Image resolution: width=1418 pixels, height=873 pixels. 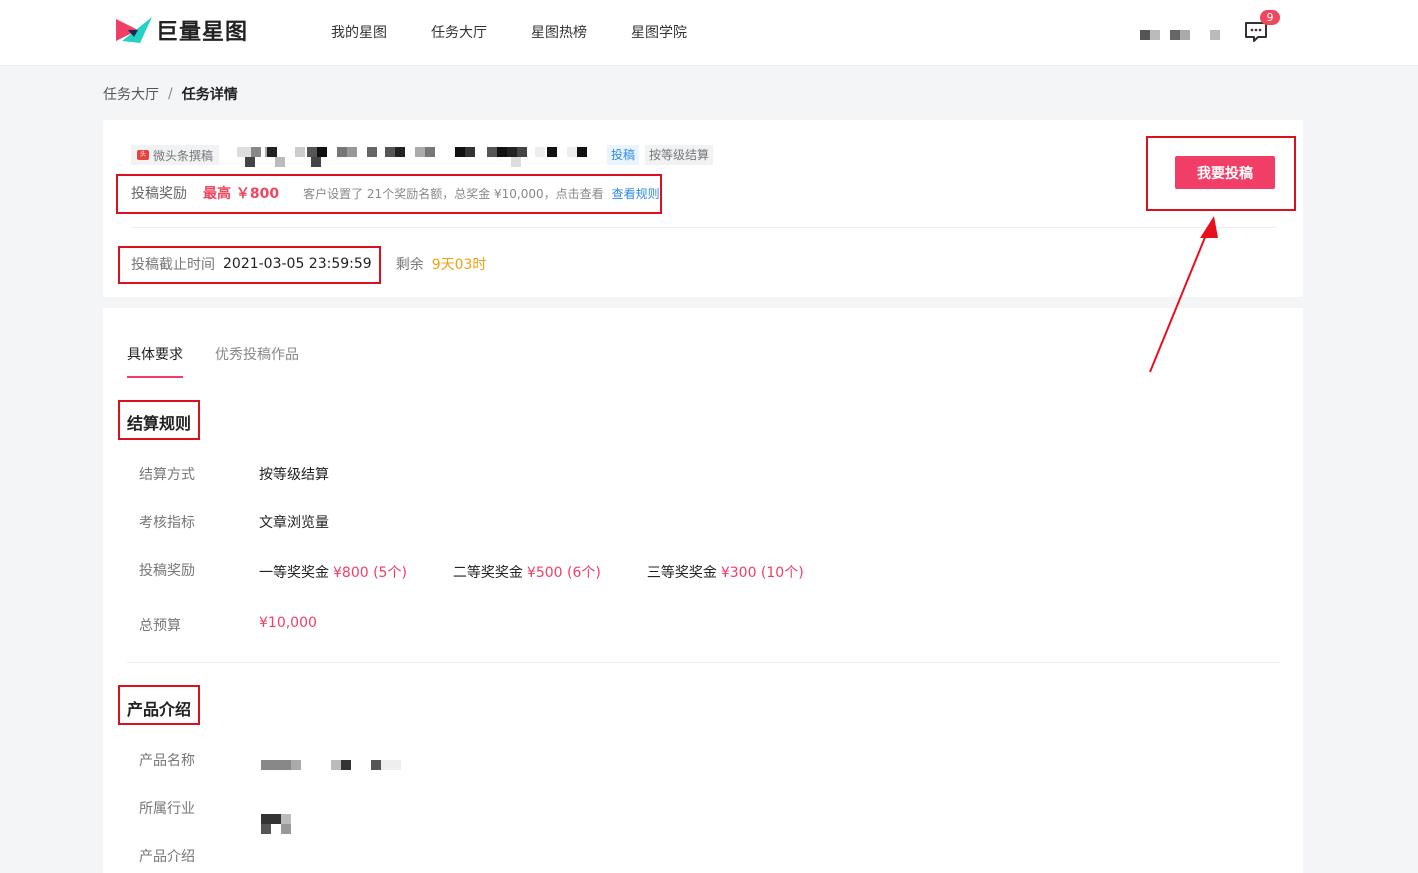 What do you see at coordinates (294, 475) in the screenshot?
I see `settlement-method-value: 按等级结算` at bounding box center [294, 475].